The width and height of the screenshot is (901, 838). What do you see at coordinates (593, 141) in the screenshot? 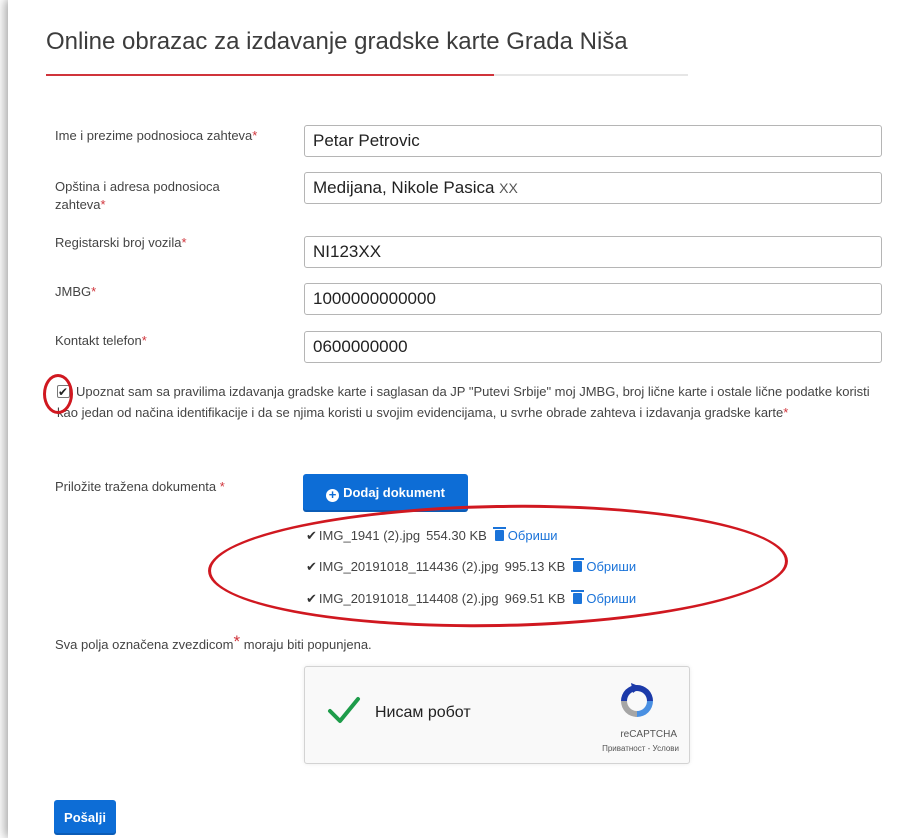
I see `name-input: Petar Petrovic` at bounding box center [593, 141].